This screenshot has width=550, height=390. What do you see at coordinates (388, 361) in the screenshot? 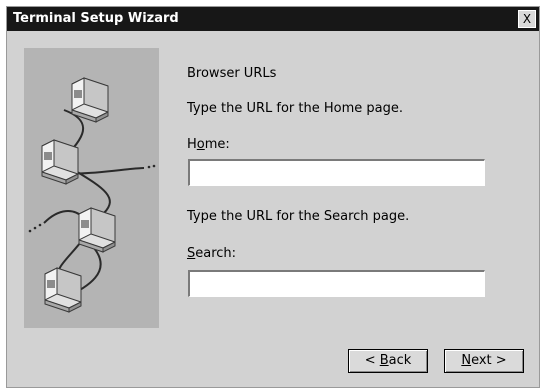
I see `back-button: < Back` at bounding box center [388, 361].